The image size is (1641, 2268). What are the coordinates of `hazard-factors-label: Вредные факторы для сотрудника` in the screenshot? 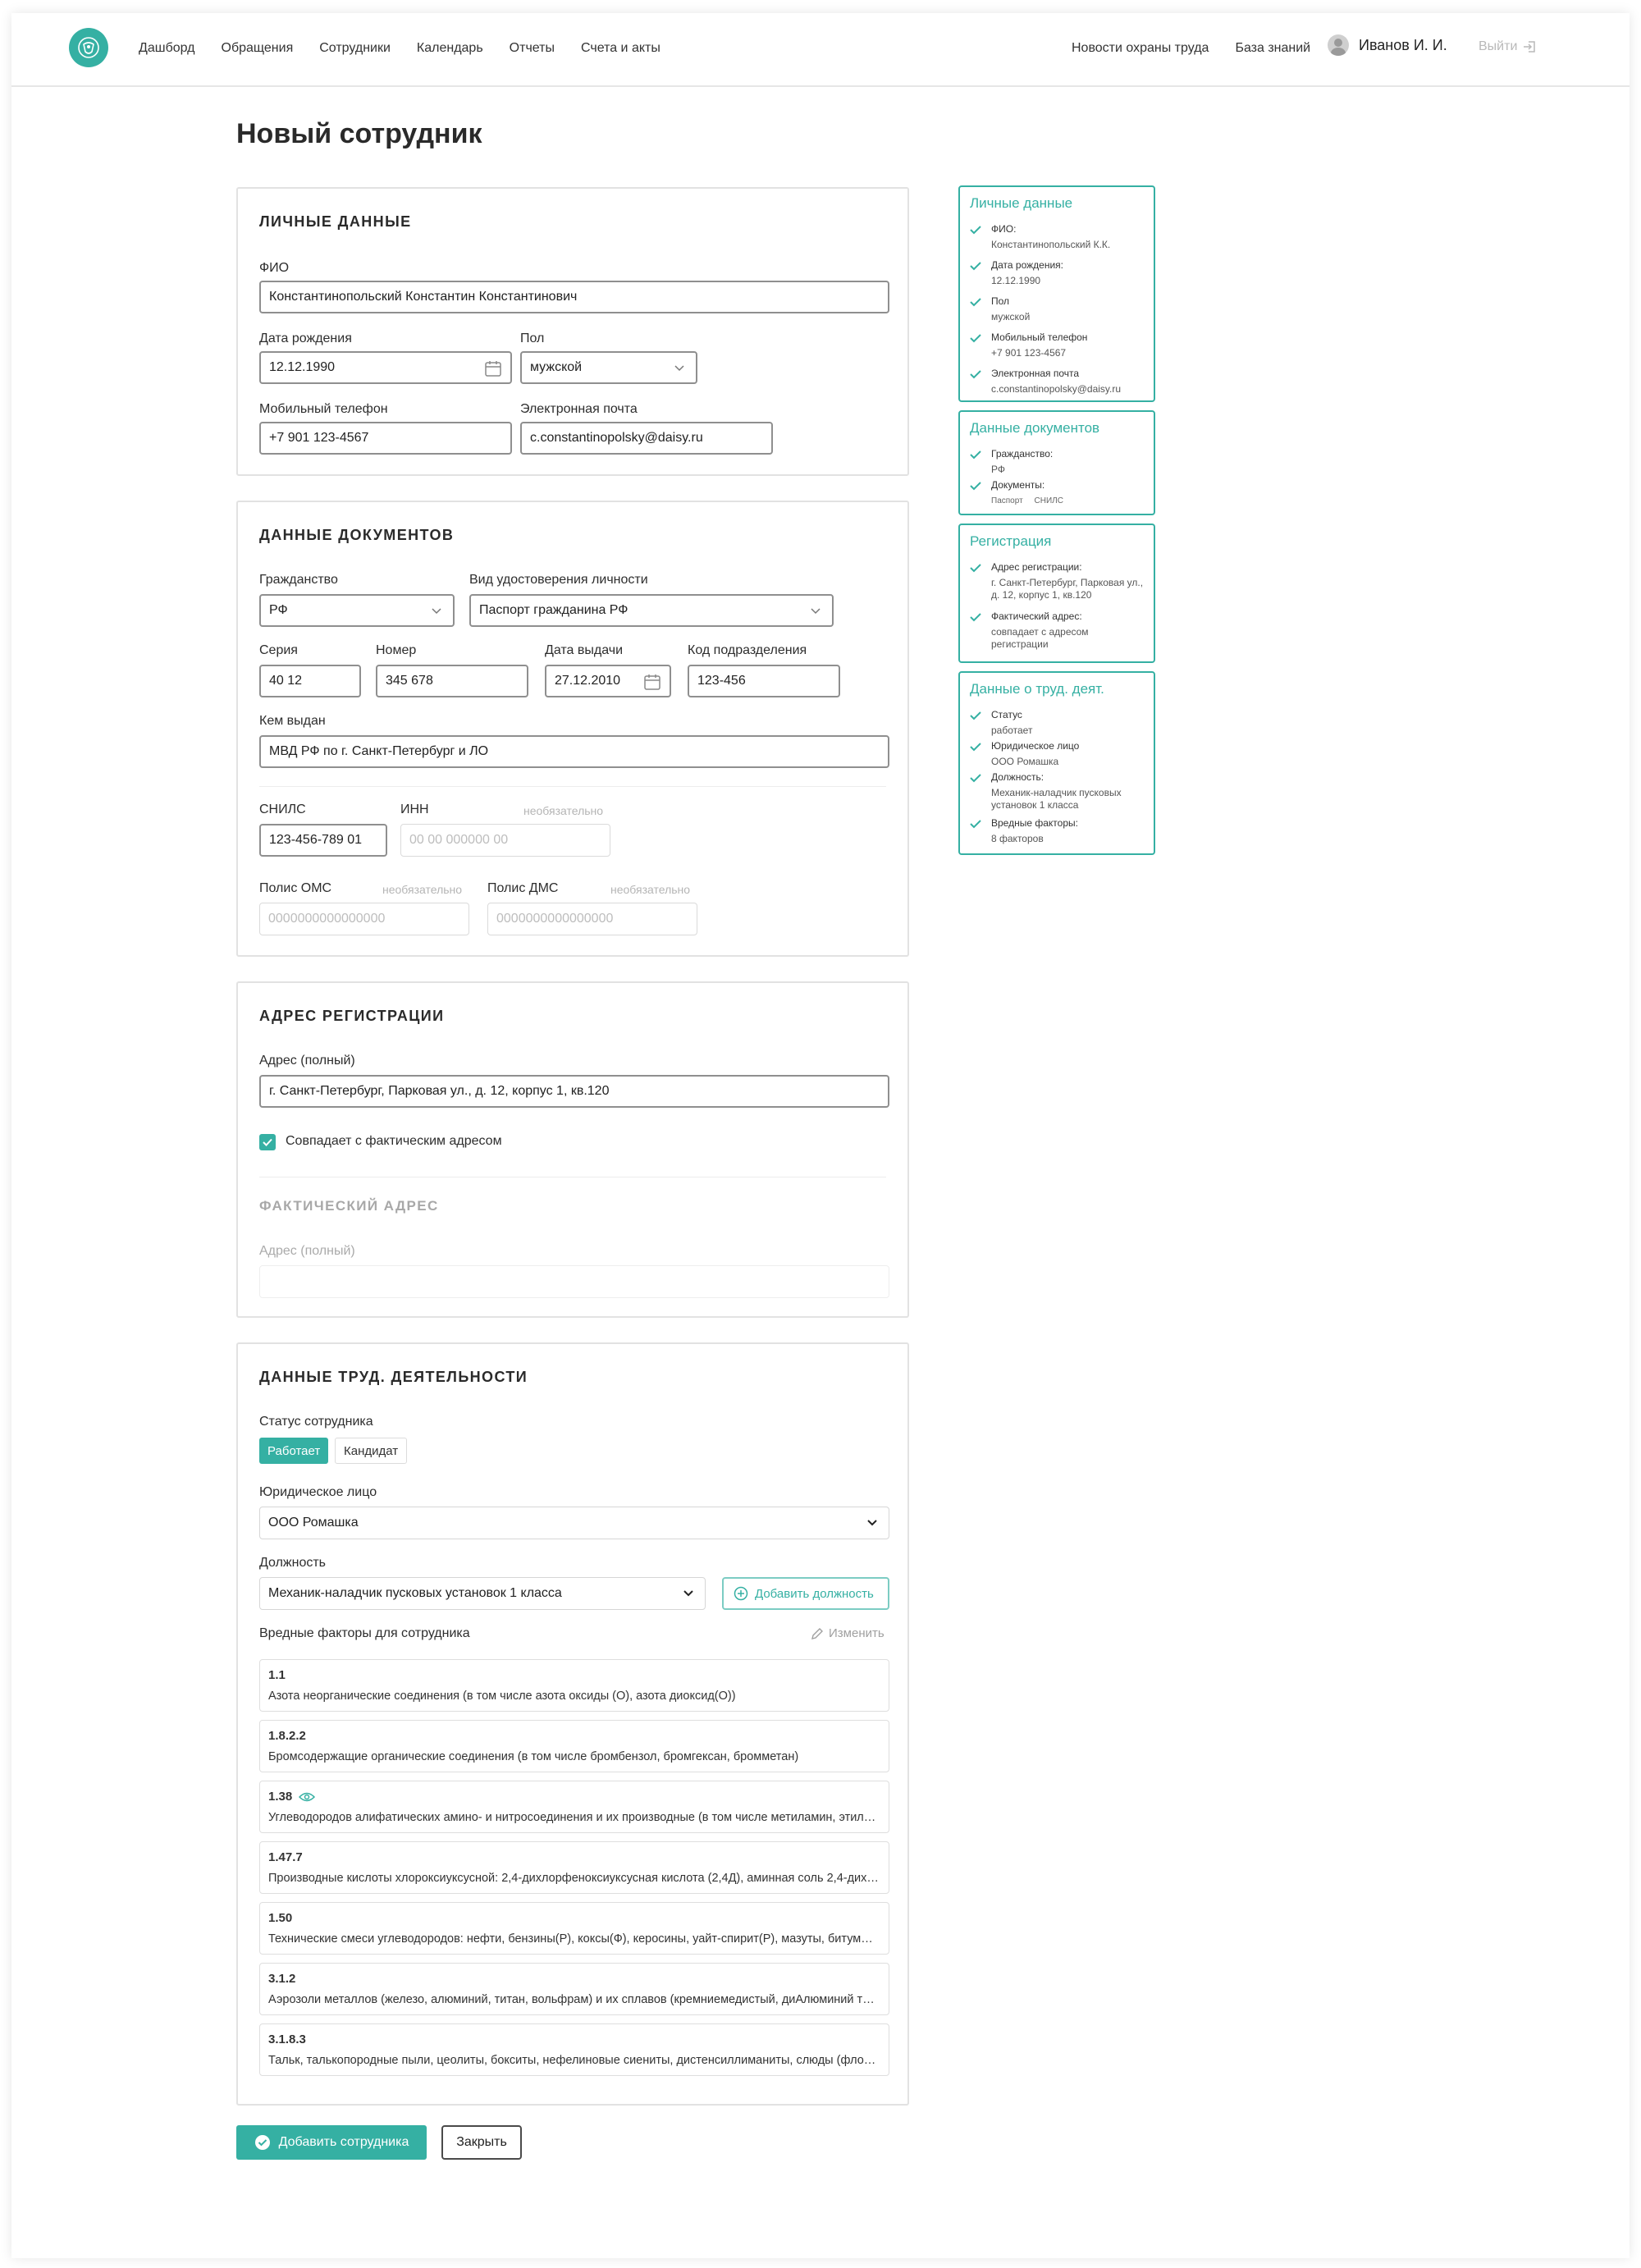 It's located at (364, 1633).